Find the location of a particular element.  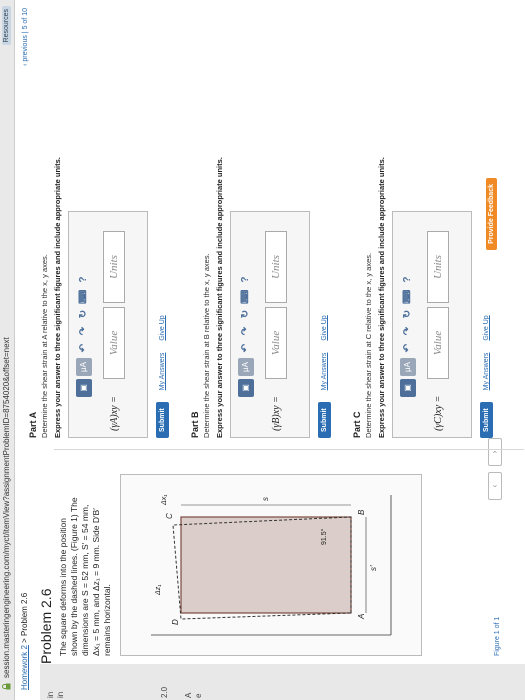

part-b-toolbar: ▣ μA ↶ ↷ ↻ ⌨ ? is located at coordinates (246, 335).